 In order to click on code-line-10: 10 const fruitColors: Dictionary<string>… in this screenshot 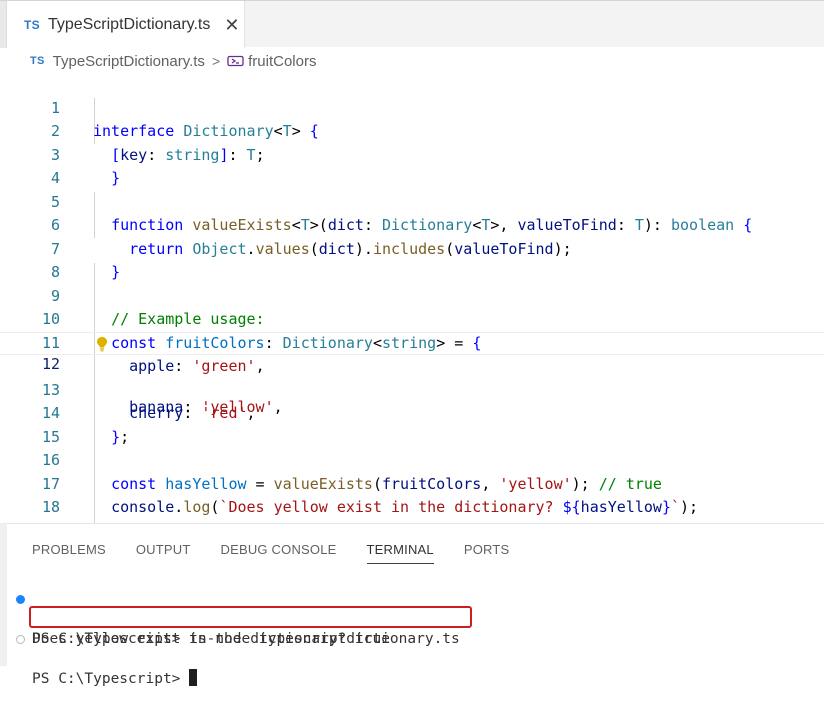, I will do `click(412, 318)`.